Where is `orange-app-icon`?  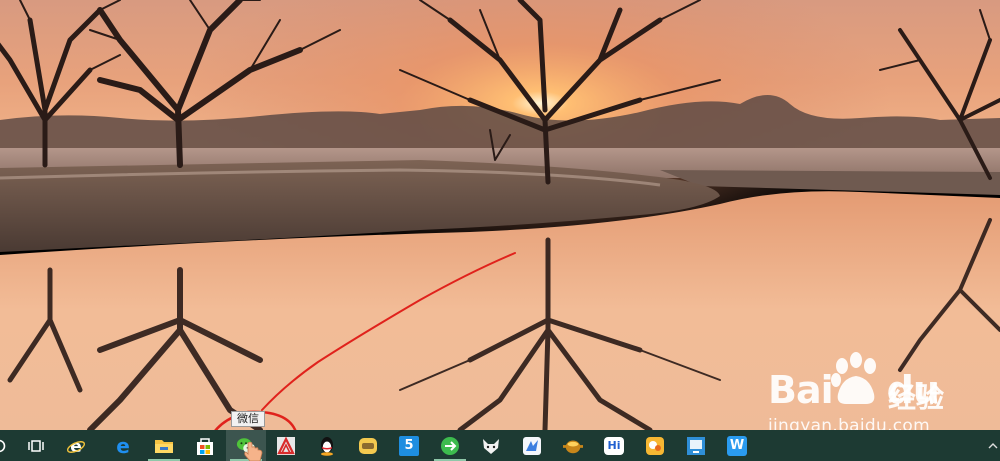
orange-app-icon is located at coordinates (655, 446).